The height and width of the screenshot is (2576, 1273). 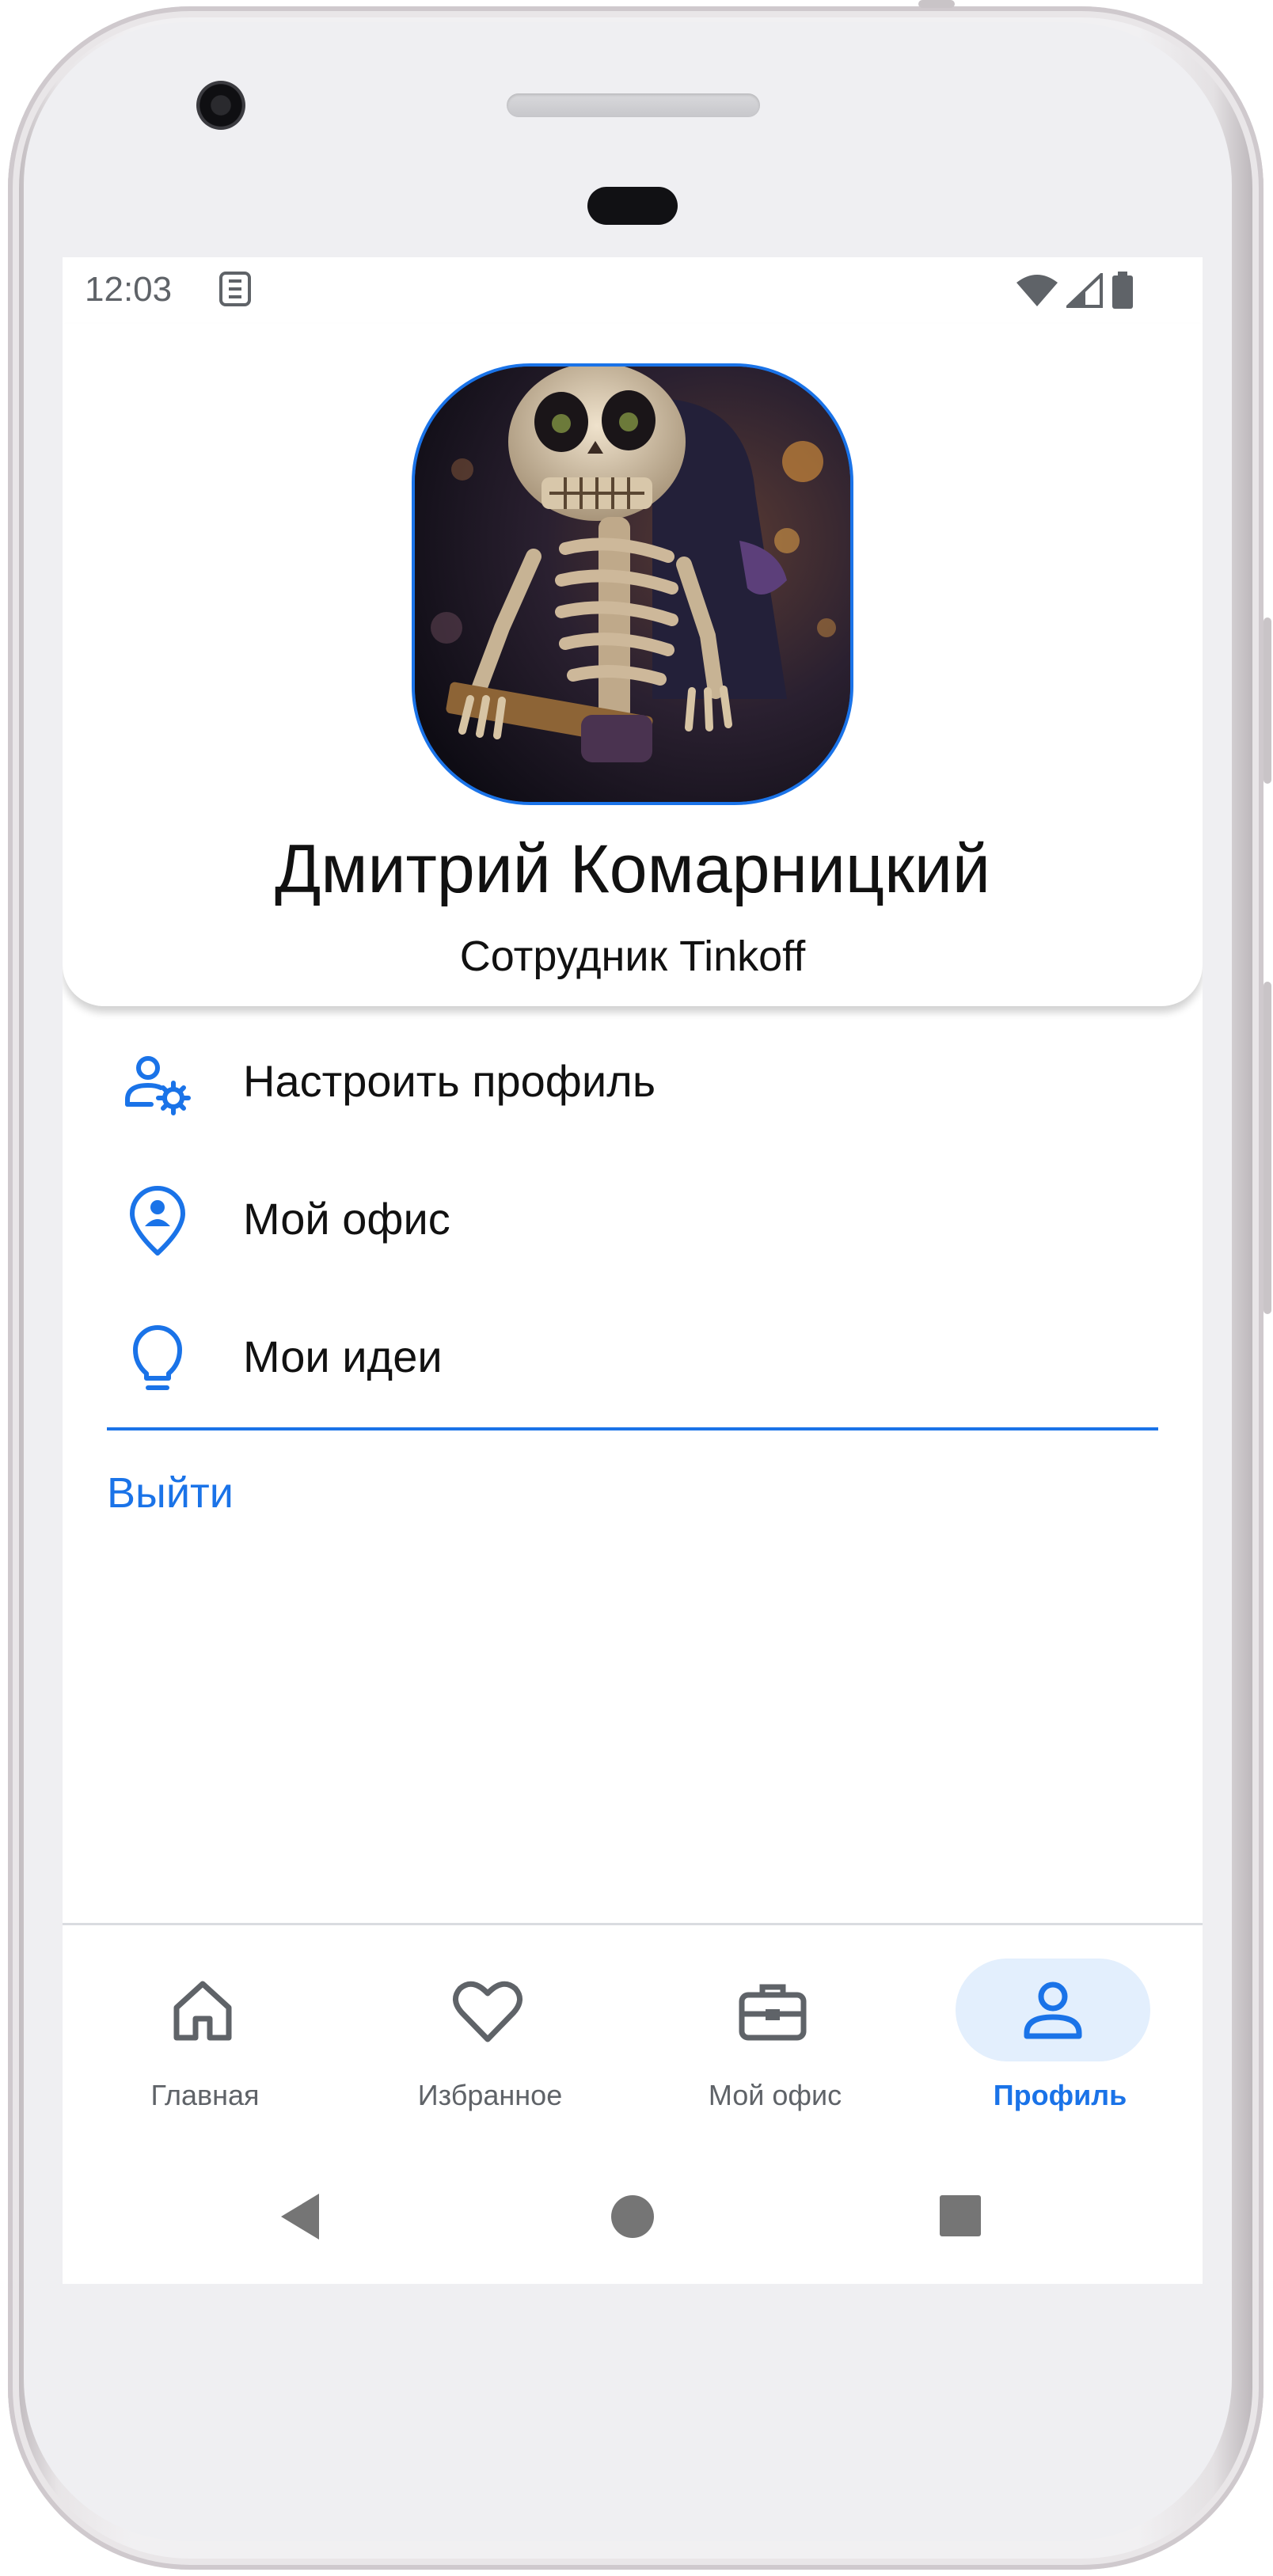 I want to click on nav-item-home: Главная, so click(x=205, y=2039).